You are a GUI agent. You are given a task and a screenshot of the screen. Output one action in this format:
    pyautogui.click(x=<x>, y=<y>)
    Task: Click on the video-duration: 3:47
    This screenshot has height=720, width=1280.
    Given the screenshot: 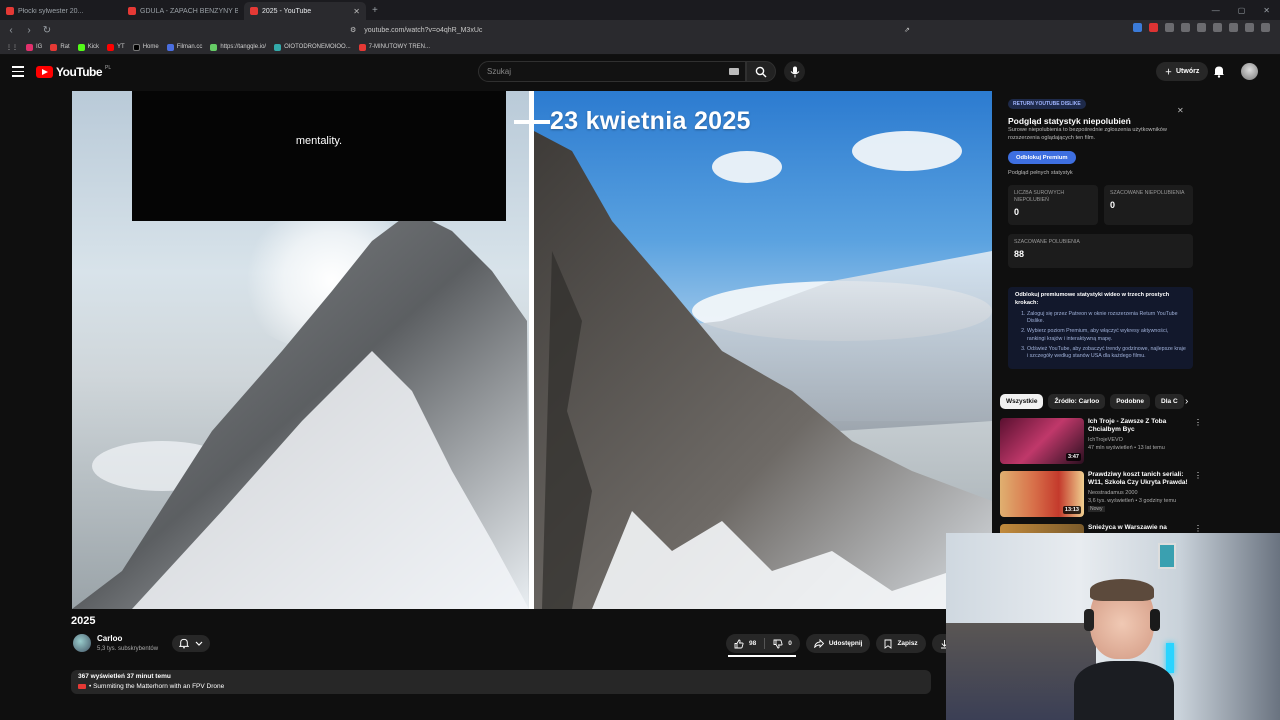 What is the action you would take?
    pyautogui.click(x=1073, y=457)
    